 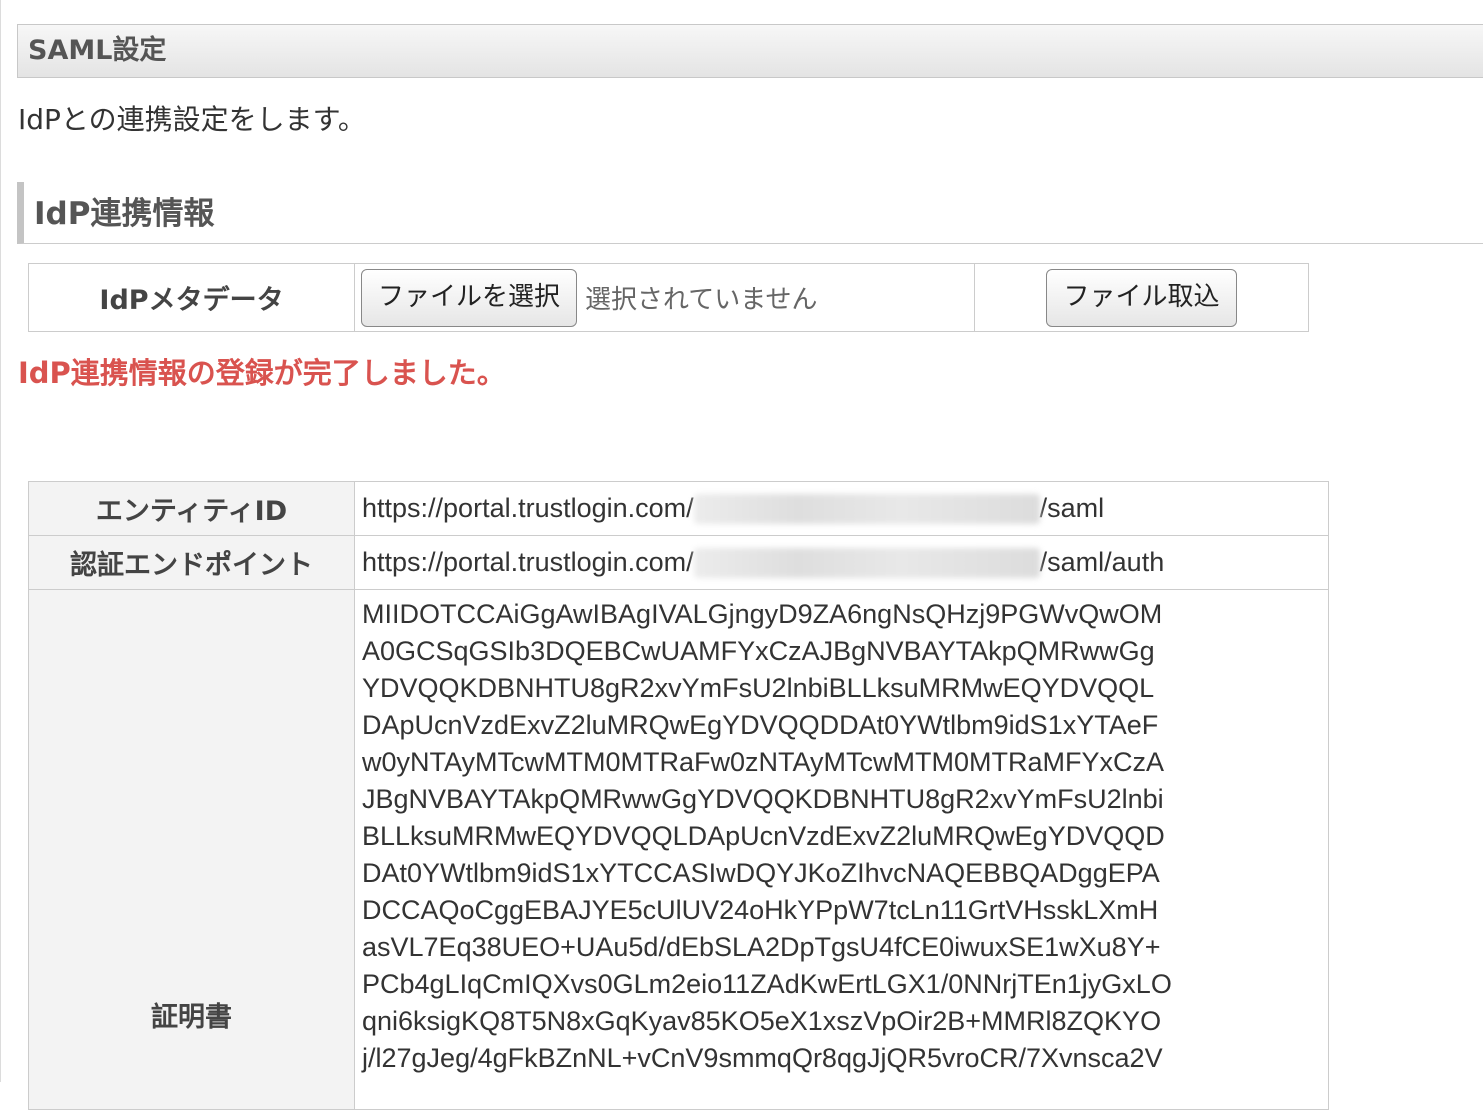 What do you see at coordinates (1102, 561) in the screenshot?
I see `auth-endpoint-suffix: /saml/auth` at bounding box center [1102, 561].